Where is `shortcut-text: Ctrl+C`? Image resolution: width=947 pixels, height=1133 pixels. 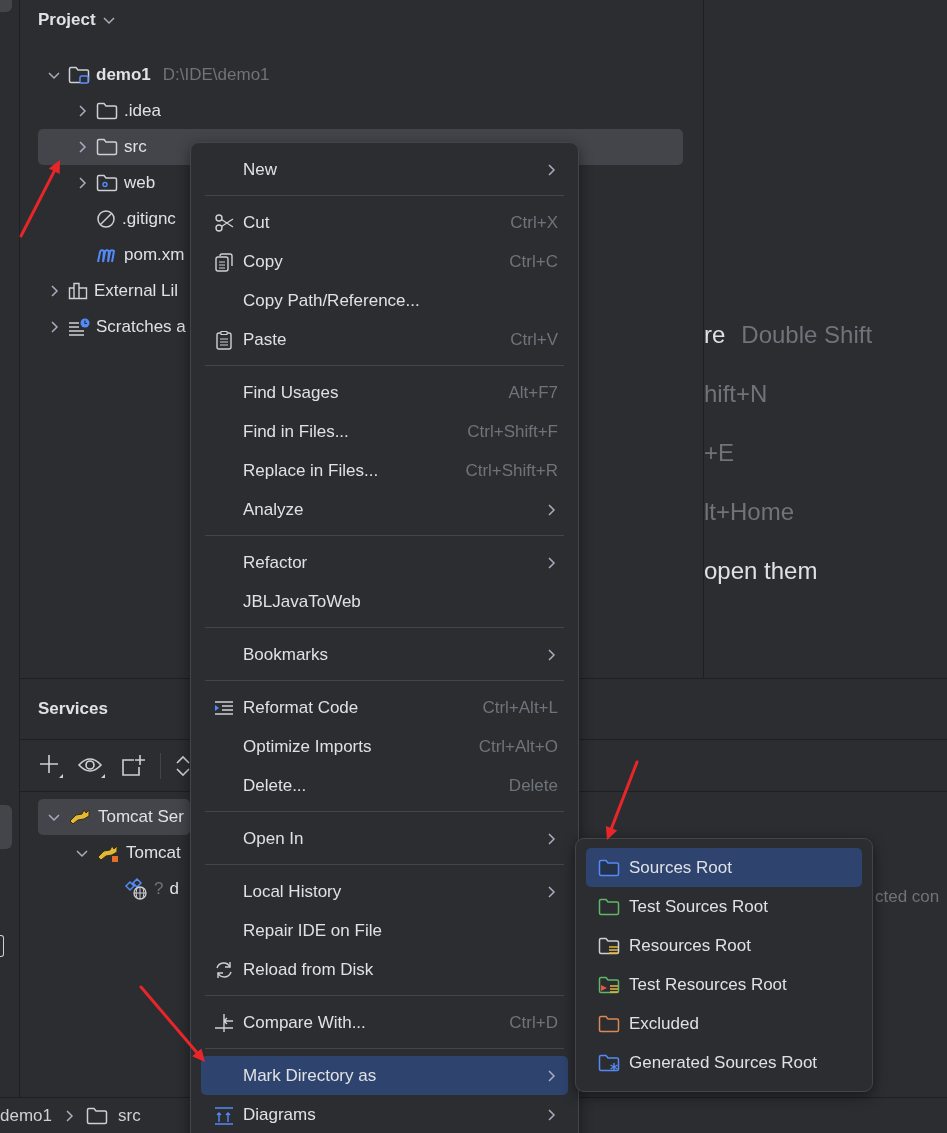 shortcut-text: Ctrl+C is located at coordinates (533, 261).